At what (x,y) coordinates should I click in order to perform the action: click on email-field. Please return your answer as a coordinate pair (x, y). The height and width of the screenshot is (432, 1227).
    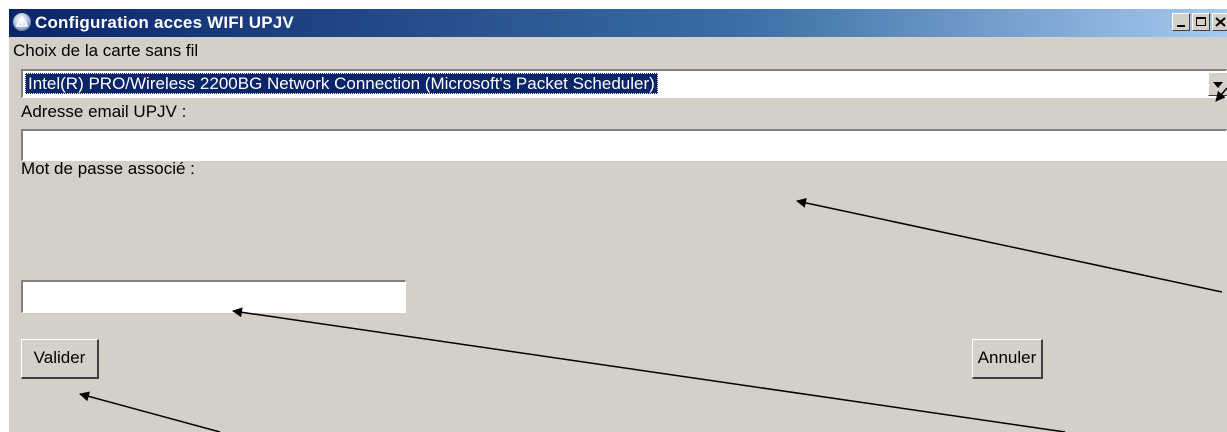
    Looking at the image, I should click on (624, 145).